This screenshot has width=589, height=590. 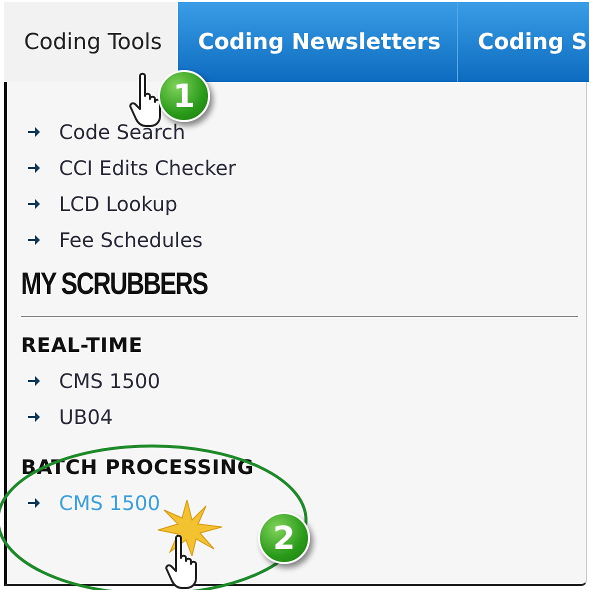 I want to click on group-title: REAL-TIME, so click(x=82, y=346).